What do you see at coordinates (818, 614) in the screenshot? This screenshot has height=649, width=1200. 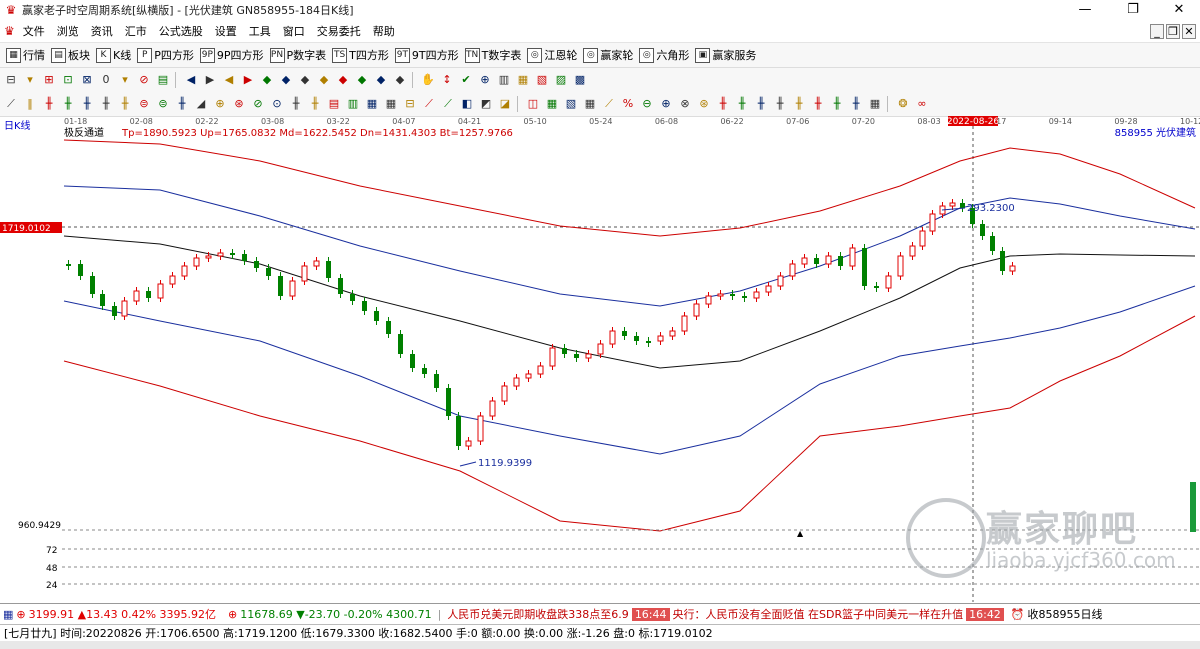 I see `news-item-2: 央行：人民币没有全面贬值 在SDR篮子中同美元一样在升值` at bounding box center [818, 614].